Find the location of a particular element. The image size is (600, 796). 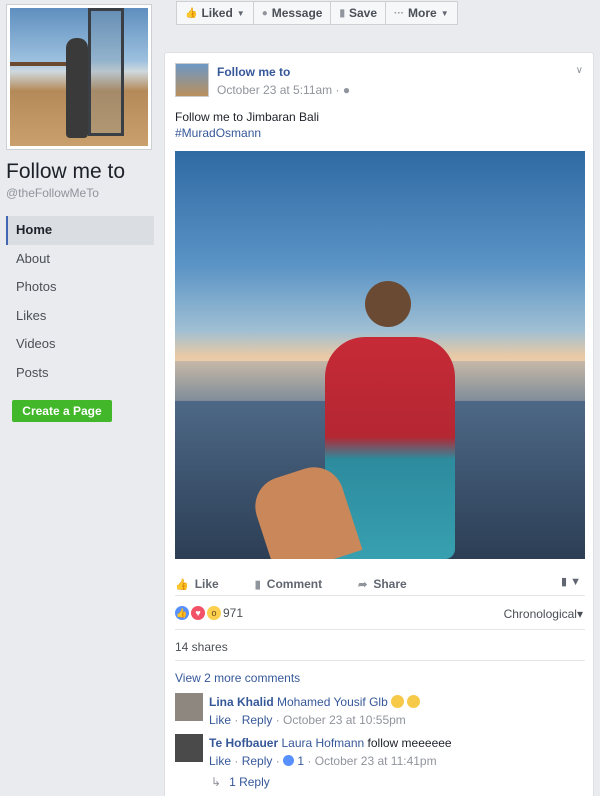

wow-reaction-icon: o is located at coordinates (214, 613).